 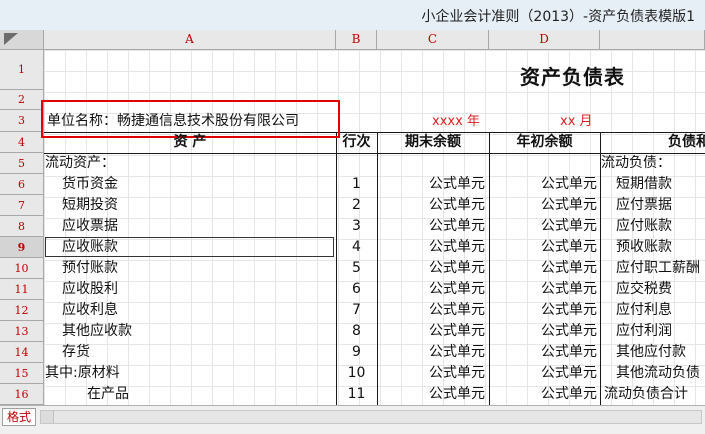 What do you see at coordinates (686, 142) in the screenshot?
I see `header-liability: 负债和` at bounding box center [686, 142].